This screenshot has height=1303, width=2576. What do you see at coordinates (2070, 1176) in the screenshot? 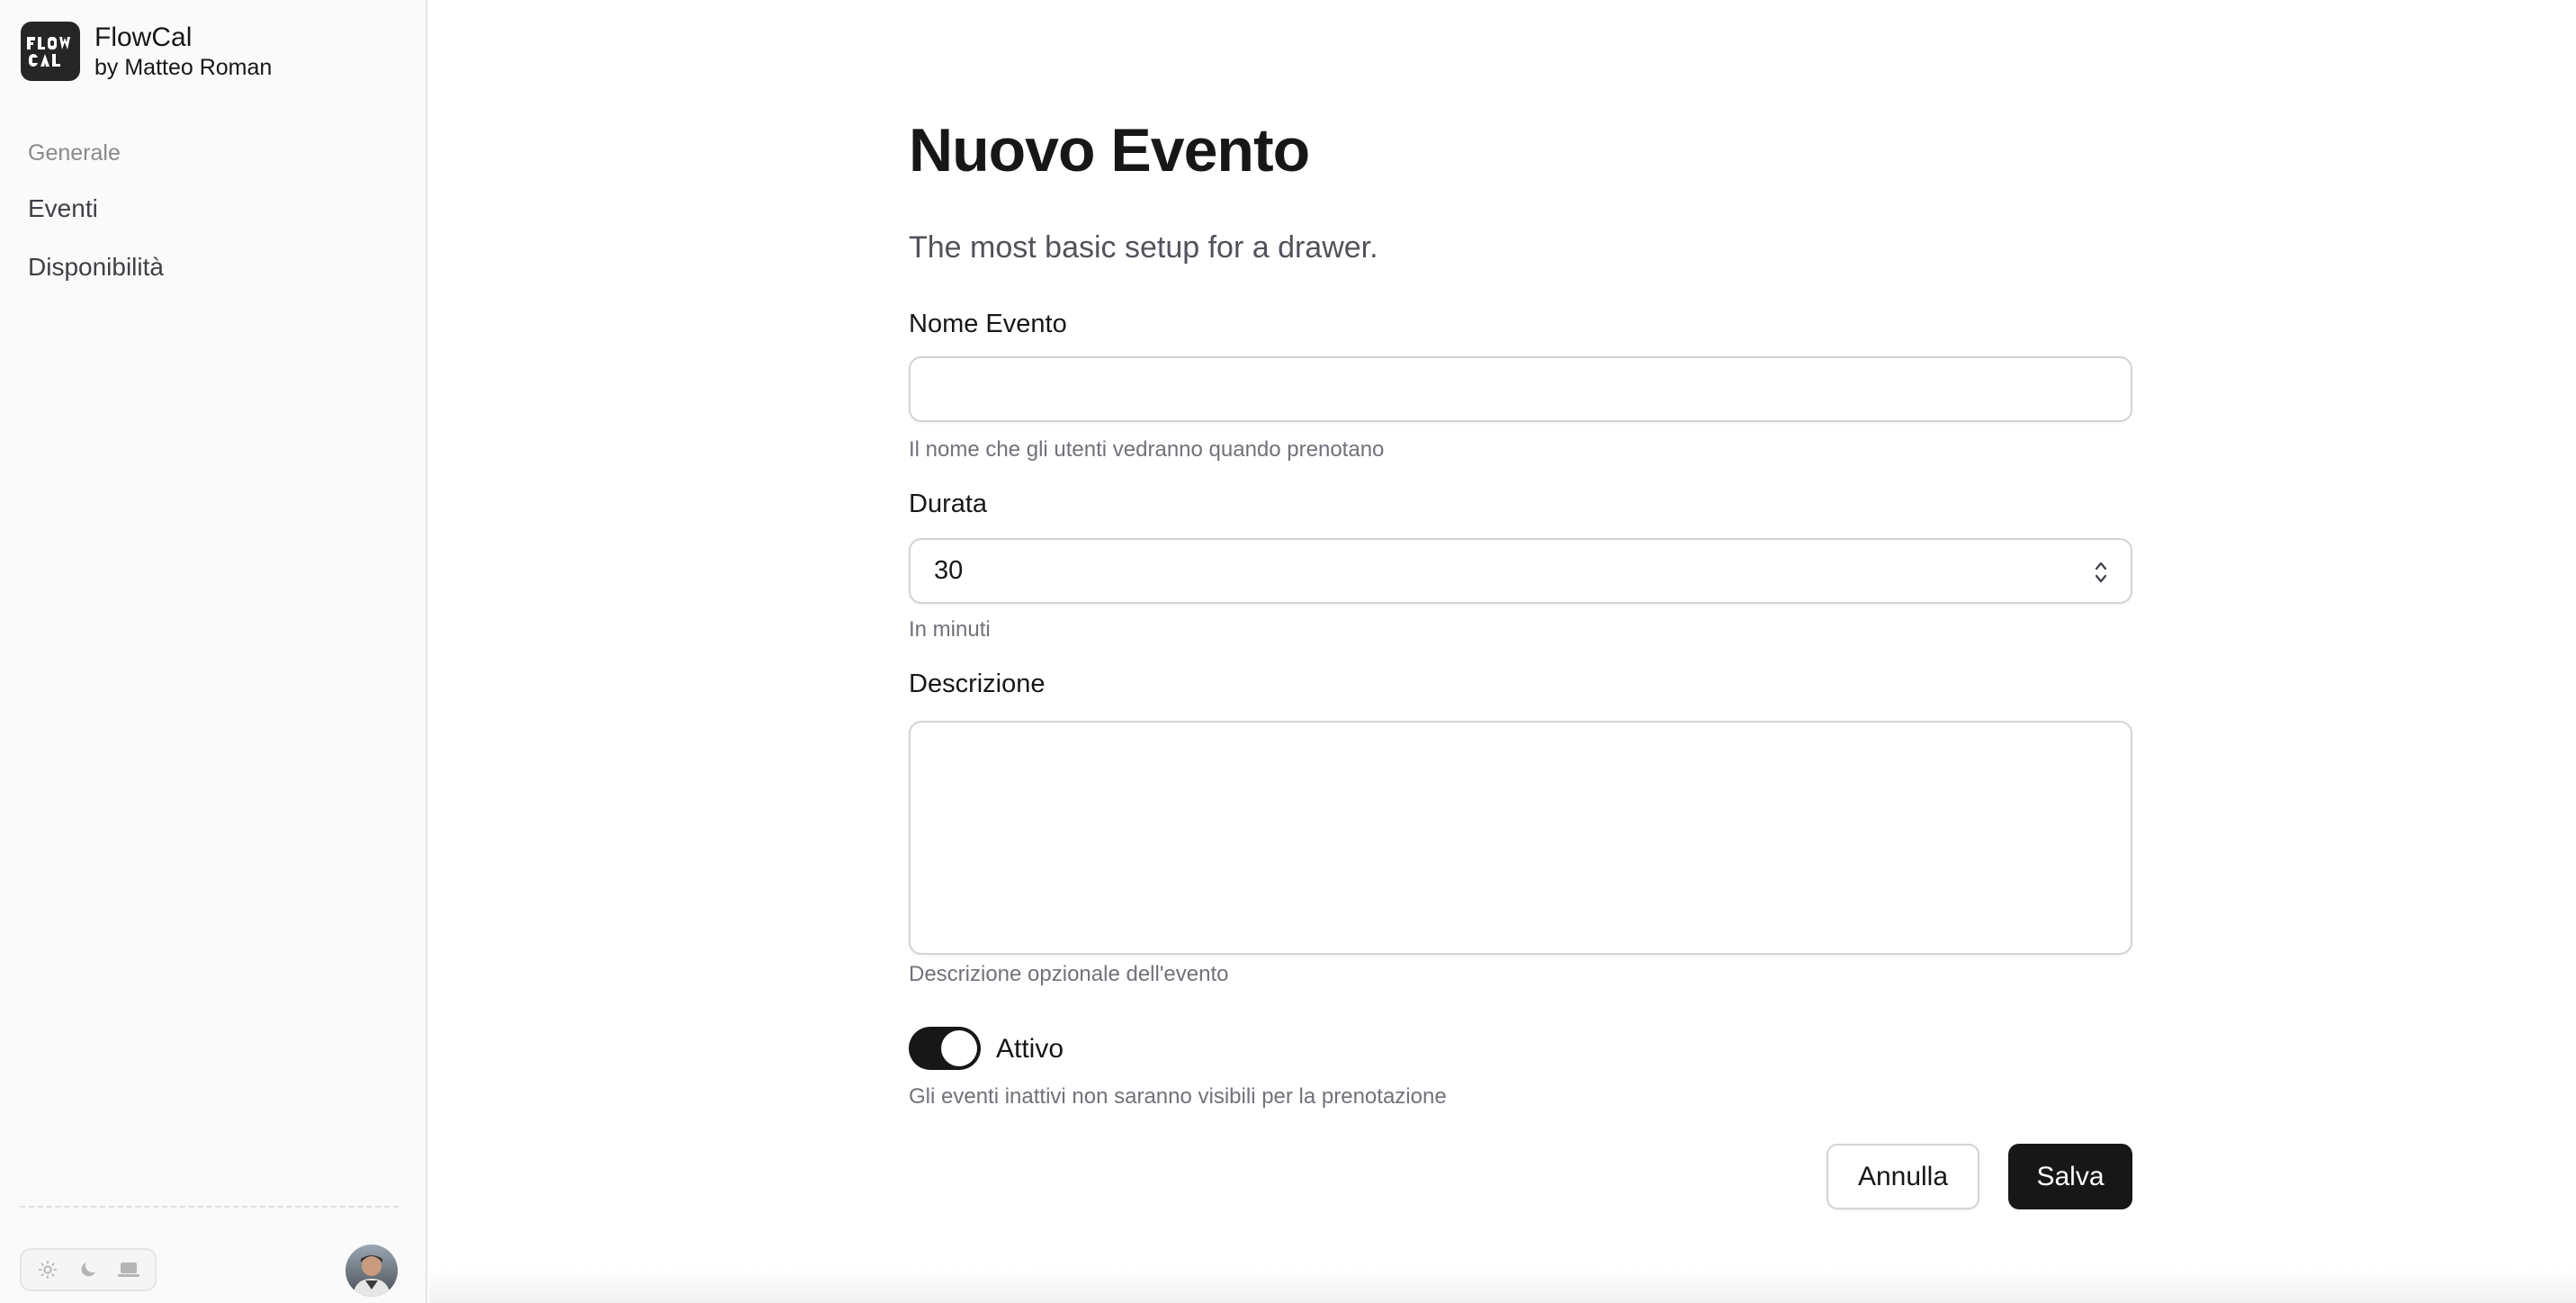
I see `save-button: Salva` at bounding box center [2070, 1176].